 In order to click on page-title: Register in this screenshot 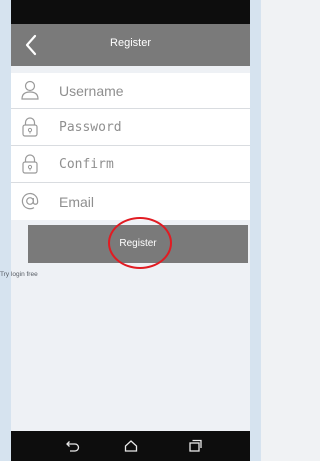, I will do `click(130, 43)`.